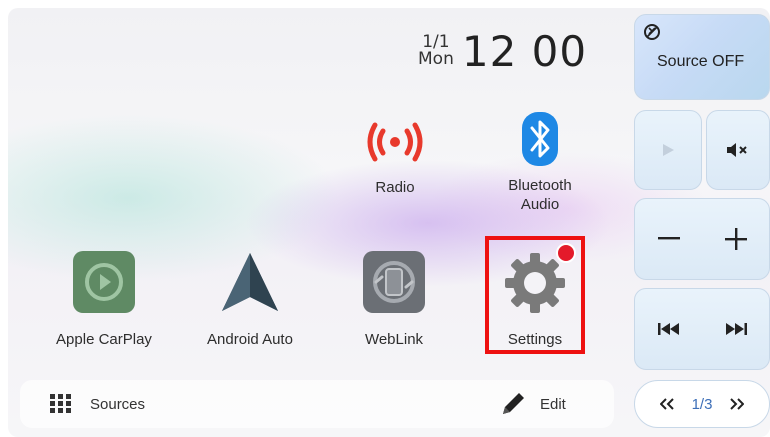  What do you see at coordinates (61, 404) in the screenshot?
I see `grid-icon` at bounding box center [61, 404].